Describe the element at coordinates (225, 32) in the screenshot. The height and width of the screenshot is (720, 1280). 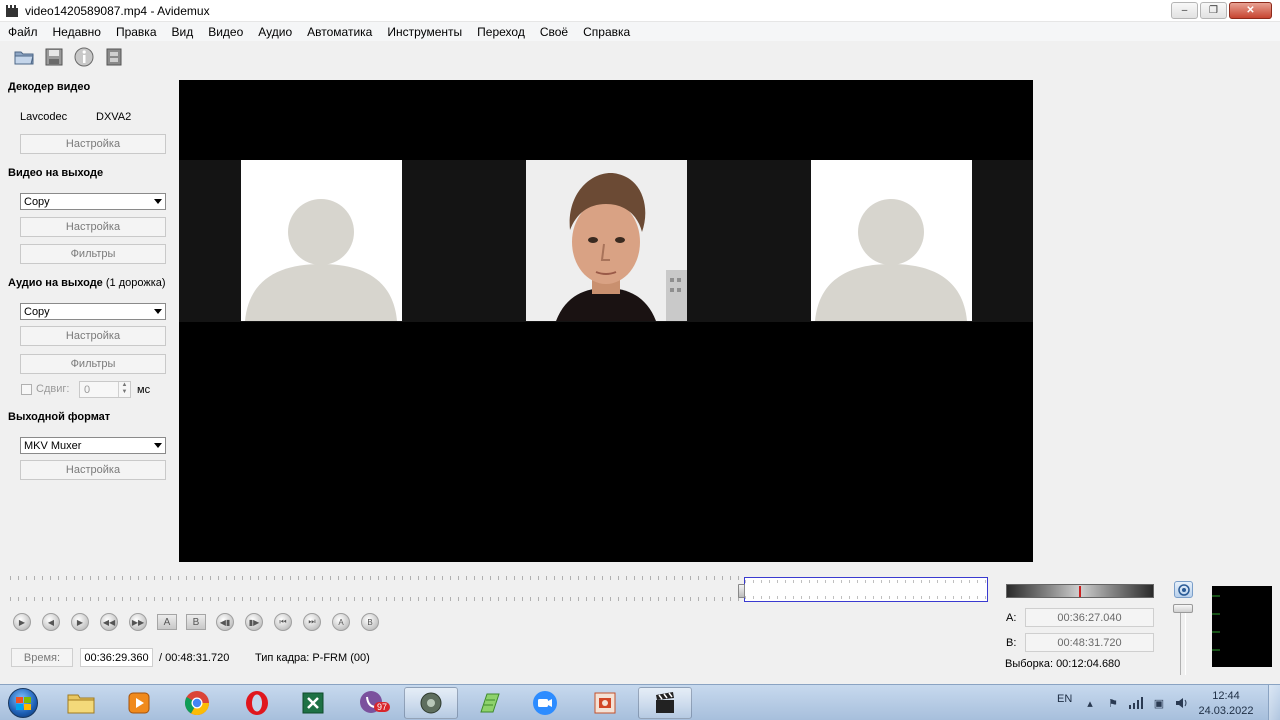
I see `menu-video: Видео` at that location.